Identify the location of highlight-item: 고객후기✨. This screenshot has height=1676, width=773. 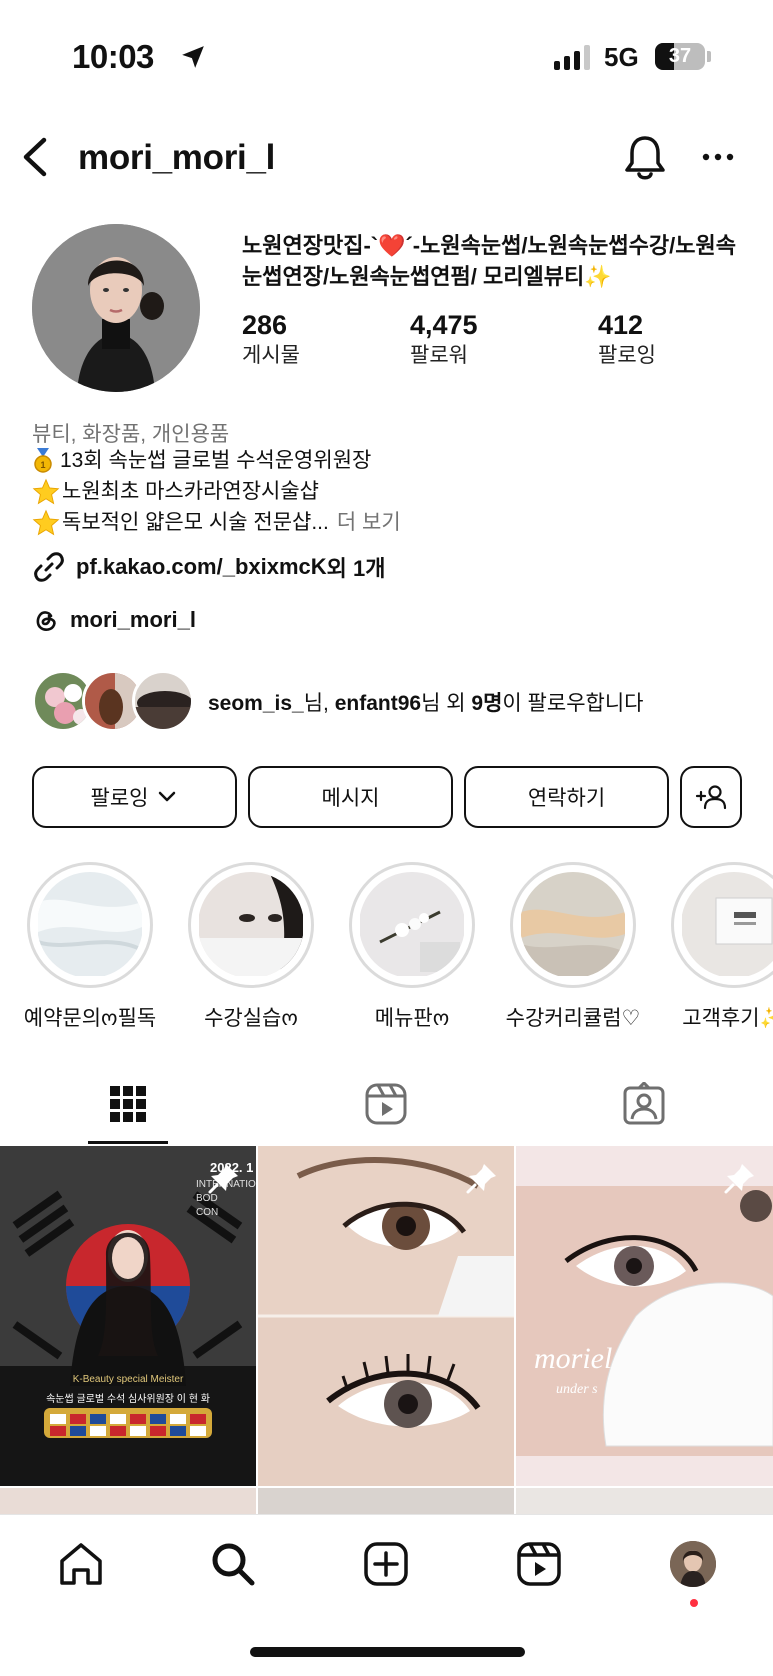
(716, 947).